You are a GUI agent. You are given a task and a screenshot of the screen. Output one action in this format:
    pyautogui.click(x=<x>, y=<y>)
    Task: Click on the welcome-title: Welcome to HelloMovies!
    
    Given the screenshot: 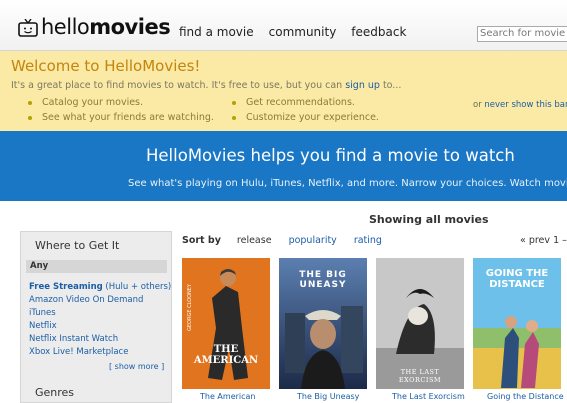 What is the action you would take?
    pyautogui.click(x=106, y=66)
    